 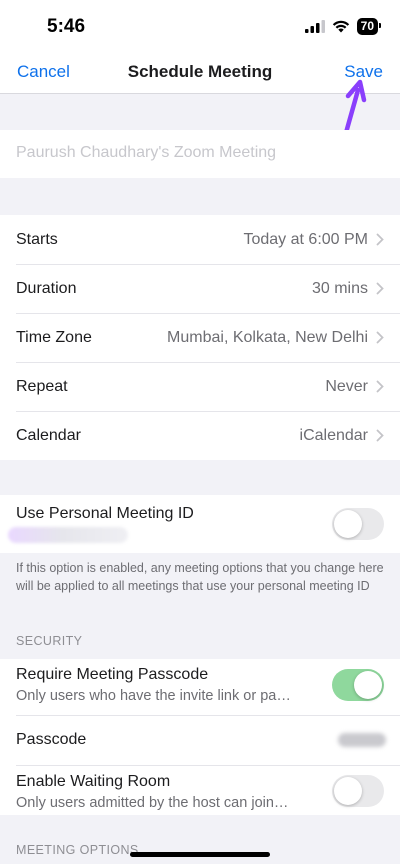 What do you see at coordinates (200, 239) in the screenshot?
I see `starts-row: Starts Today at 6:00 PM` at bounding box center [200, 239].